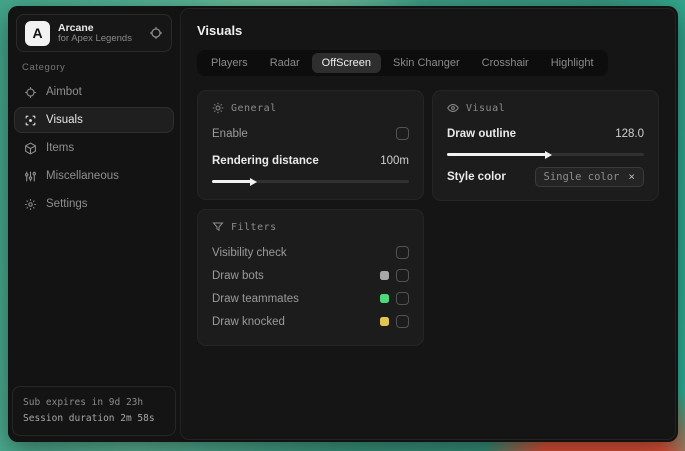  What do you see at coordinates (30, 204) in the screenshot?
I see `gear-icon` at bounding box center [30, 204].